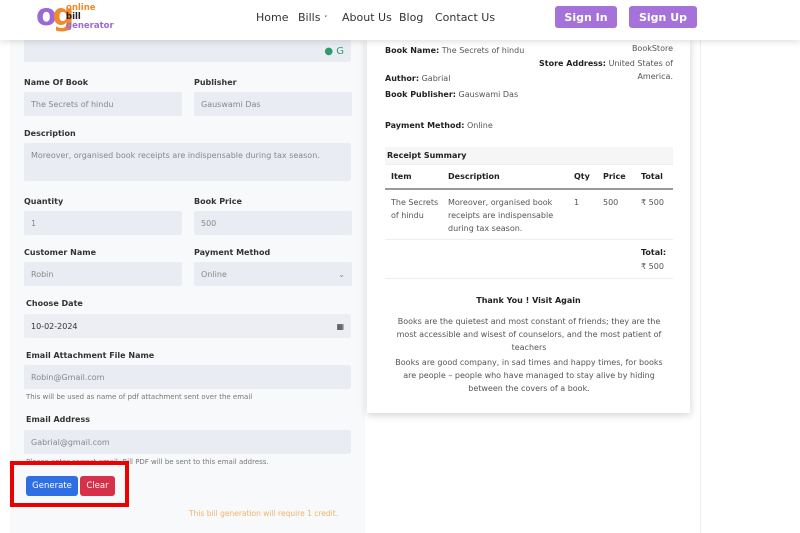 The image size is (800, 533). Describe the element at coordinates (412, 50) in the screenshot. I see `label: Book Name:` at that location.